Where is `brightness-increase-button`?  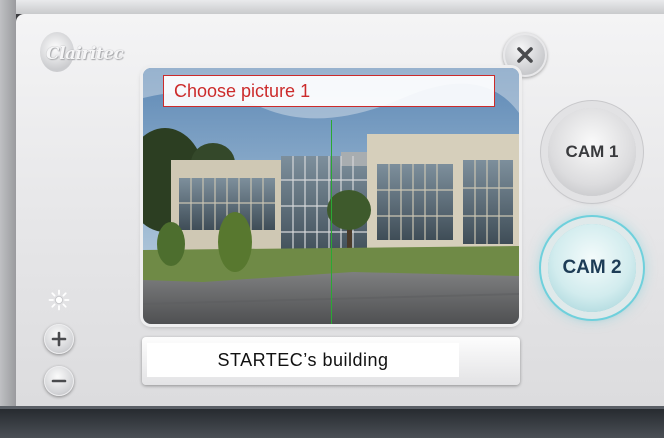 brightness-increase-button is located at coordinates (59, 339).